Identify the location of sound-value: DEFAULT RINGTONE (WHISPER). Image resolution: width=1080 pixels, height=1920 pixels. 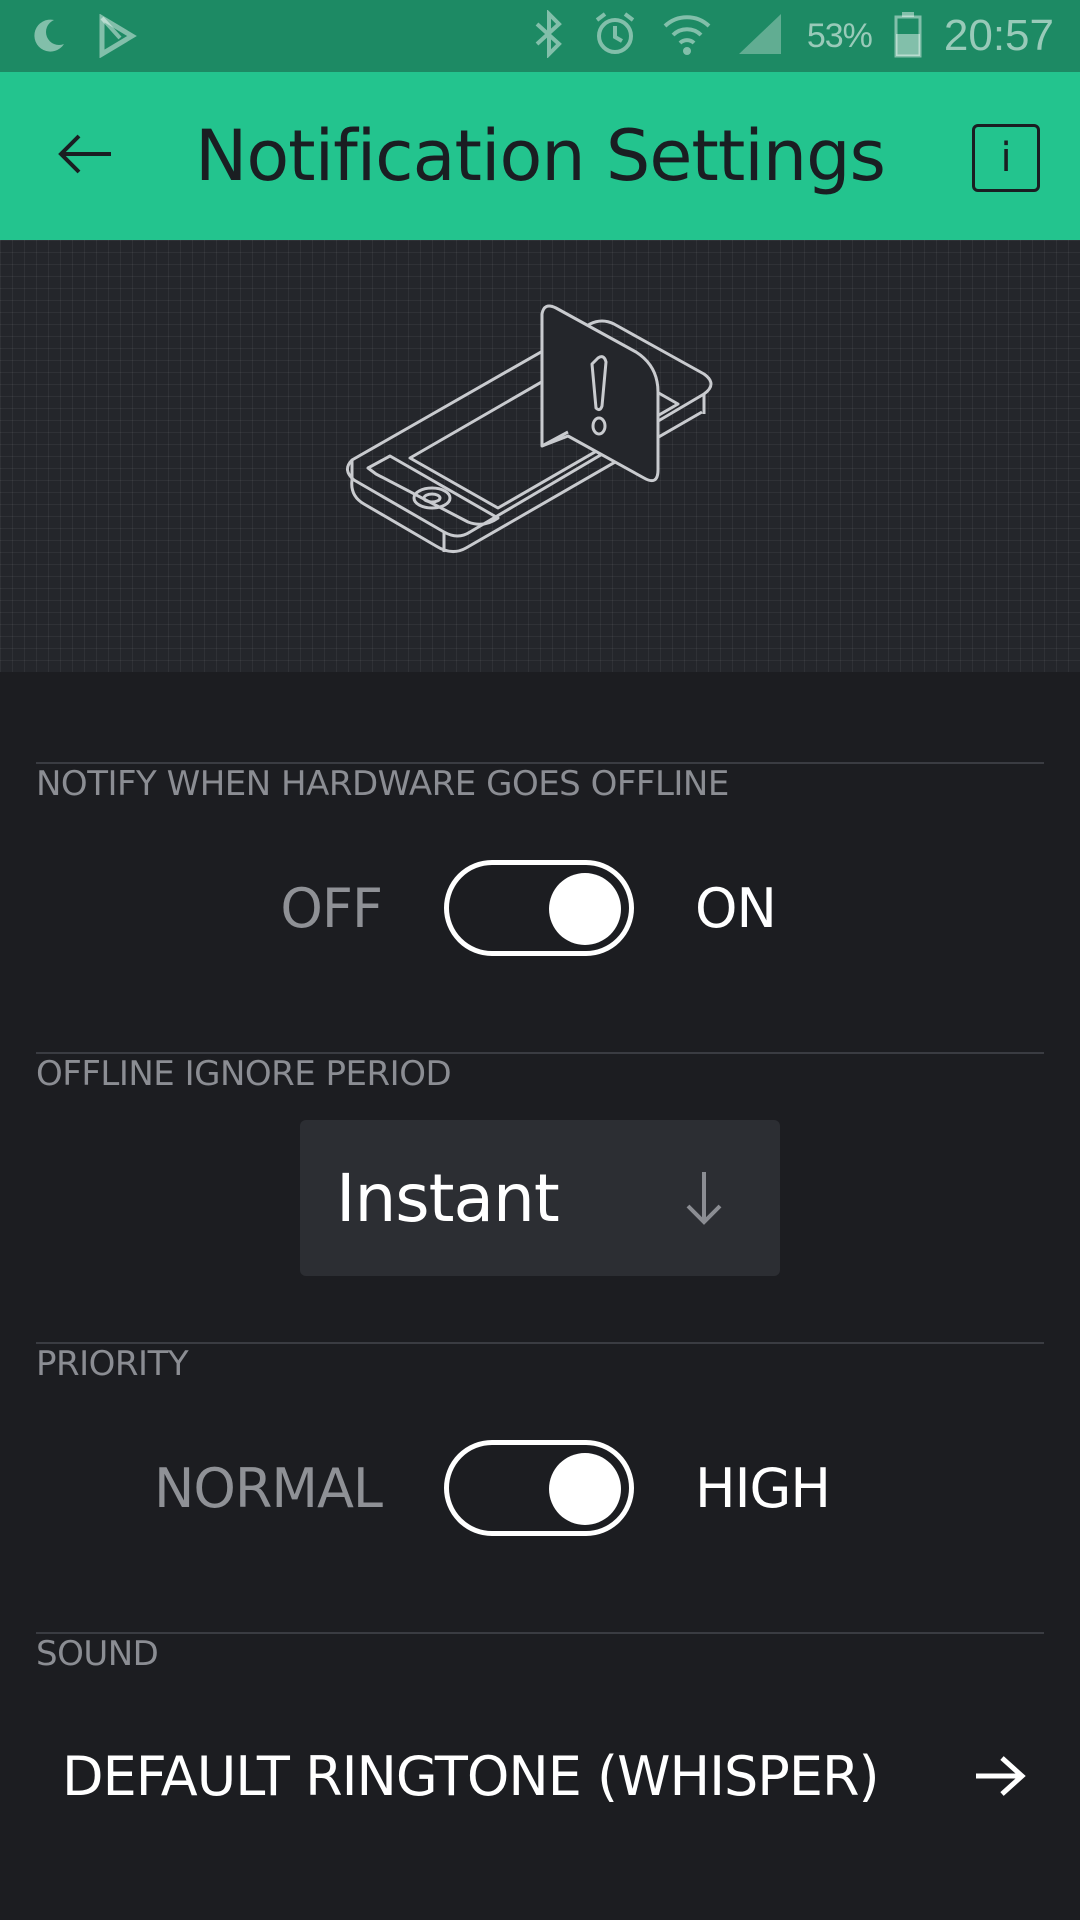
(471, 1776).